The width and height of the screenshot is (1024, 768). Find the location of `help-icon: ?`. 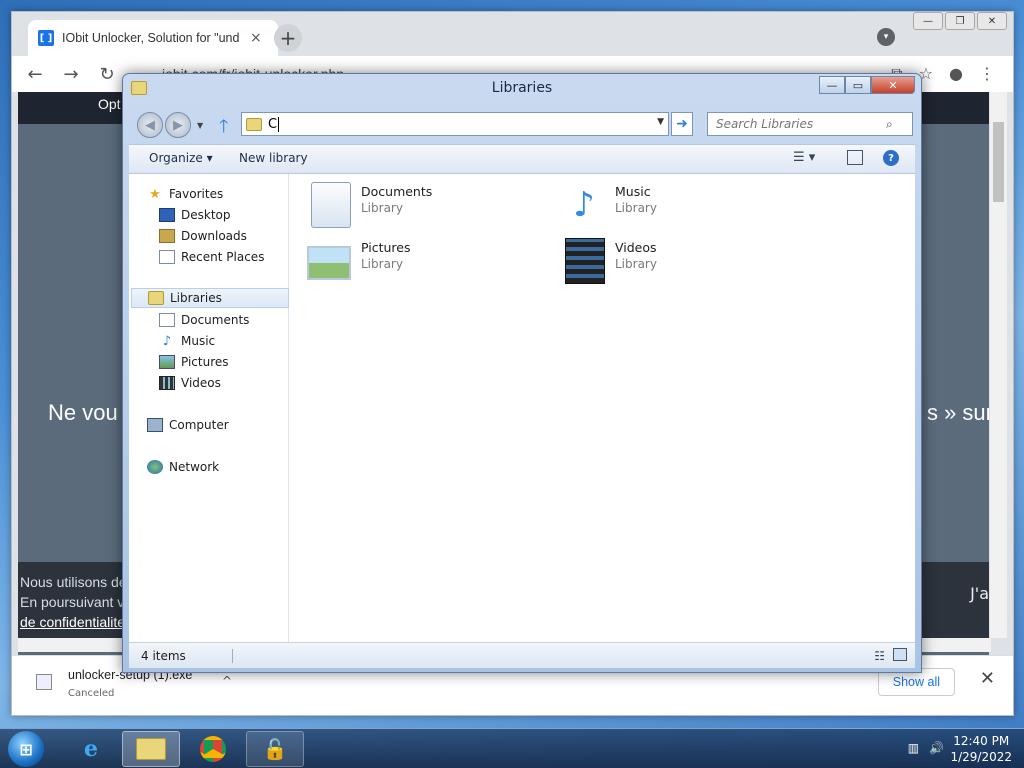

help-icon: ? is located at coordinates (891, 158).